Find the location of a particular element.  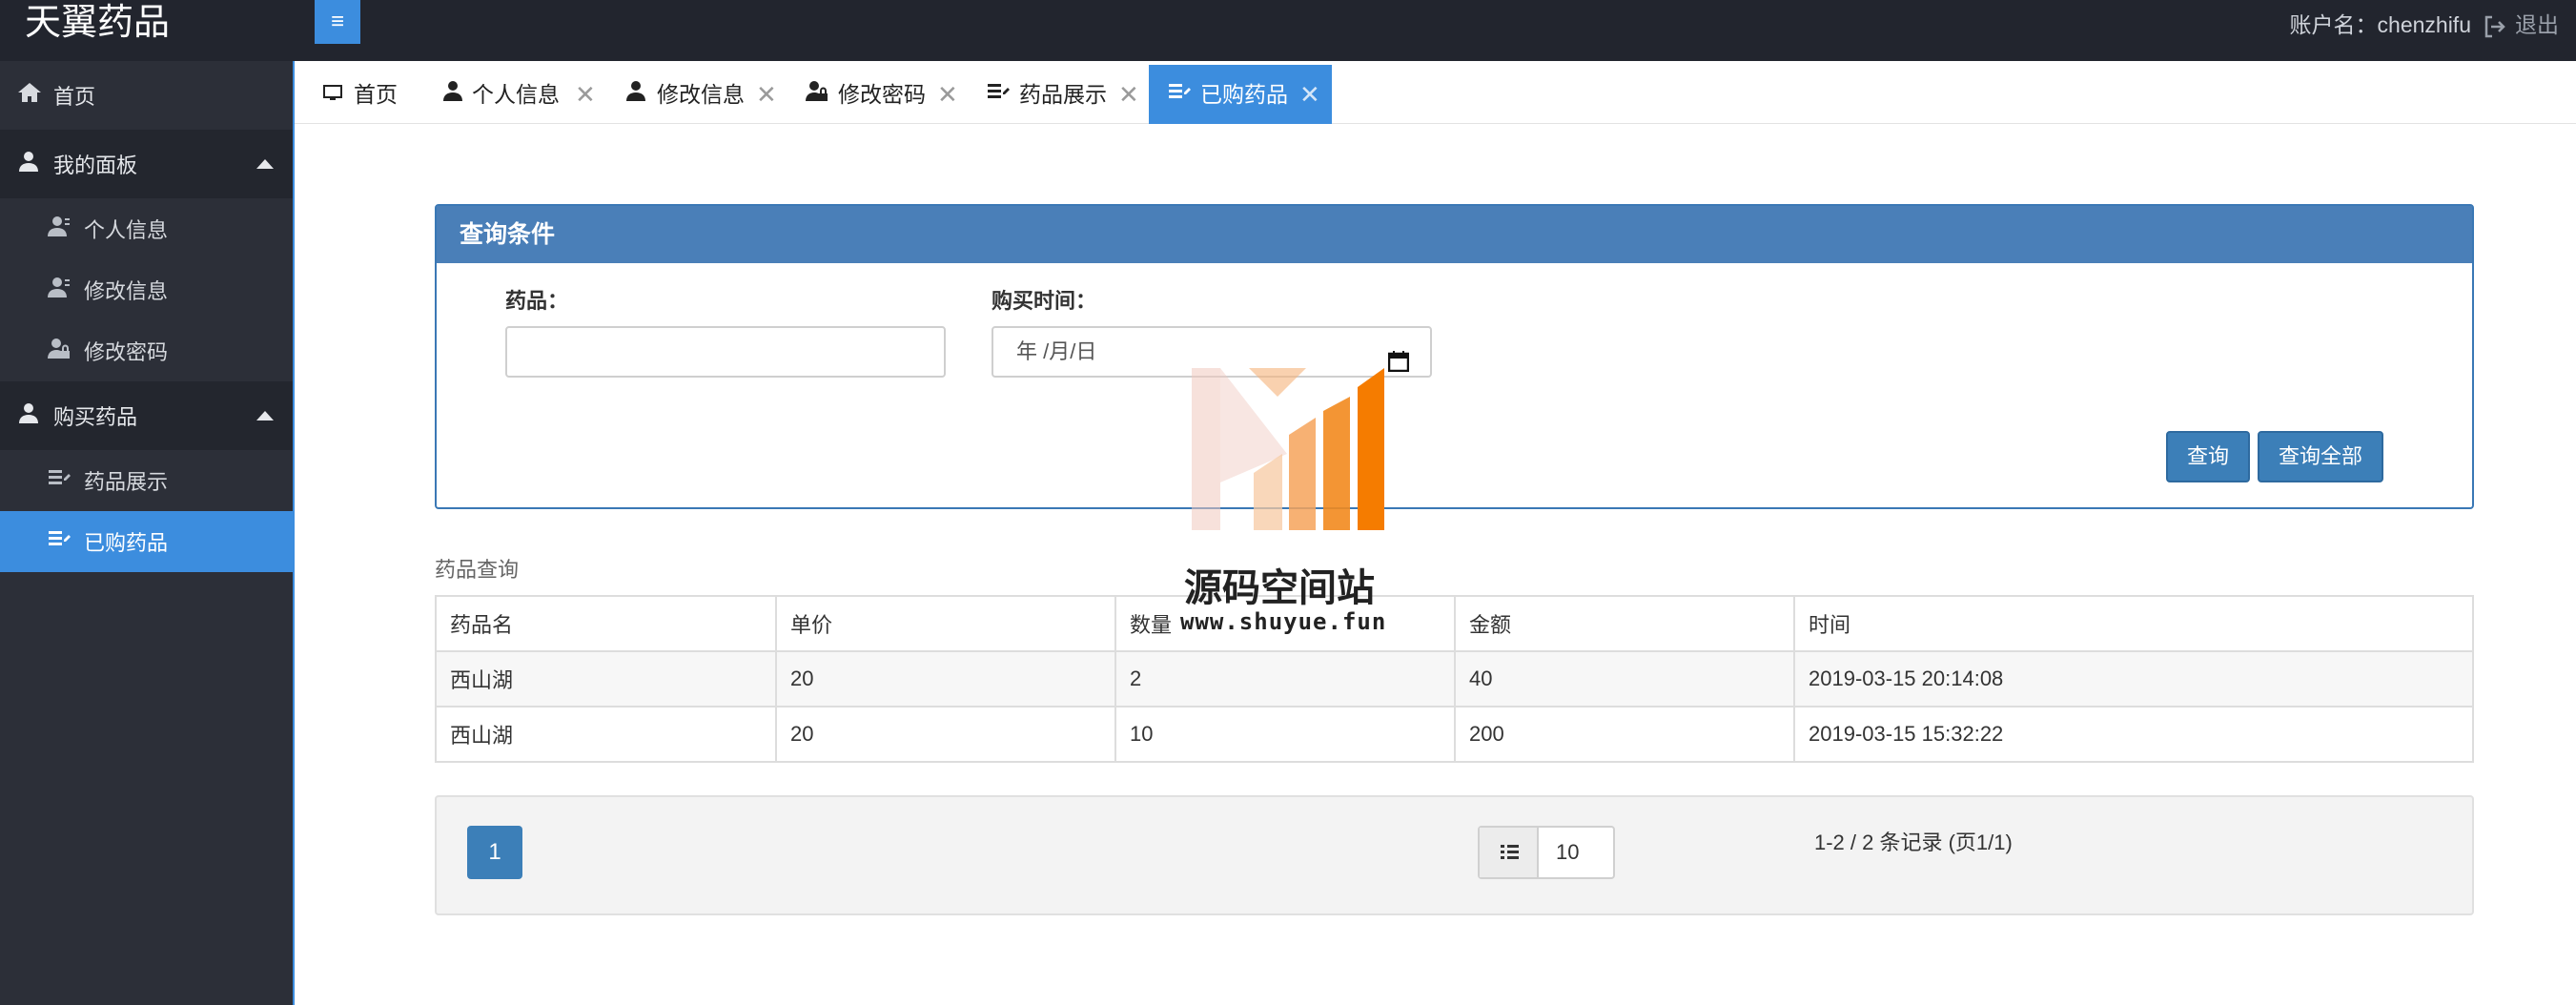

purchase-date-input: 年 /月/日 is located at coordinates (1212, 352).